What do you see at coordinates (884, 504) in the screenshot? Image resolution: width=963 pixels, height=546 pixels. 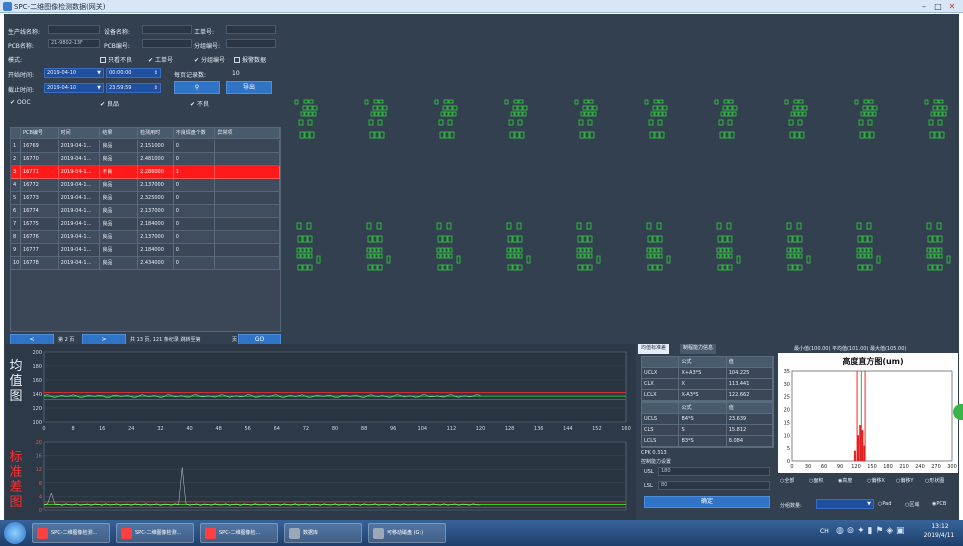 I see `radio-scope-0: ○Pad` at bounding box center [884, 504].